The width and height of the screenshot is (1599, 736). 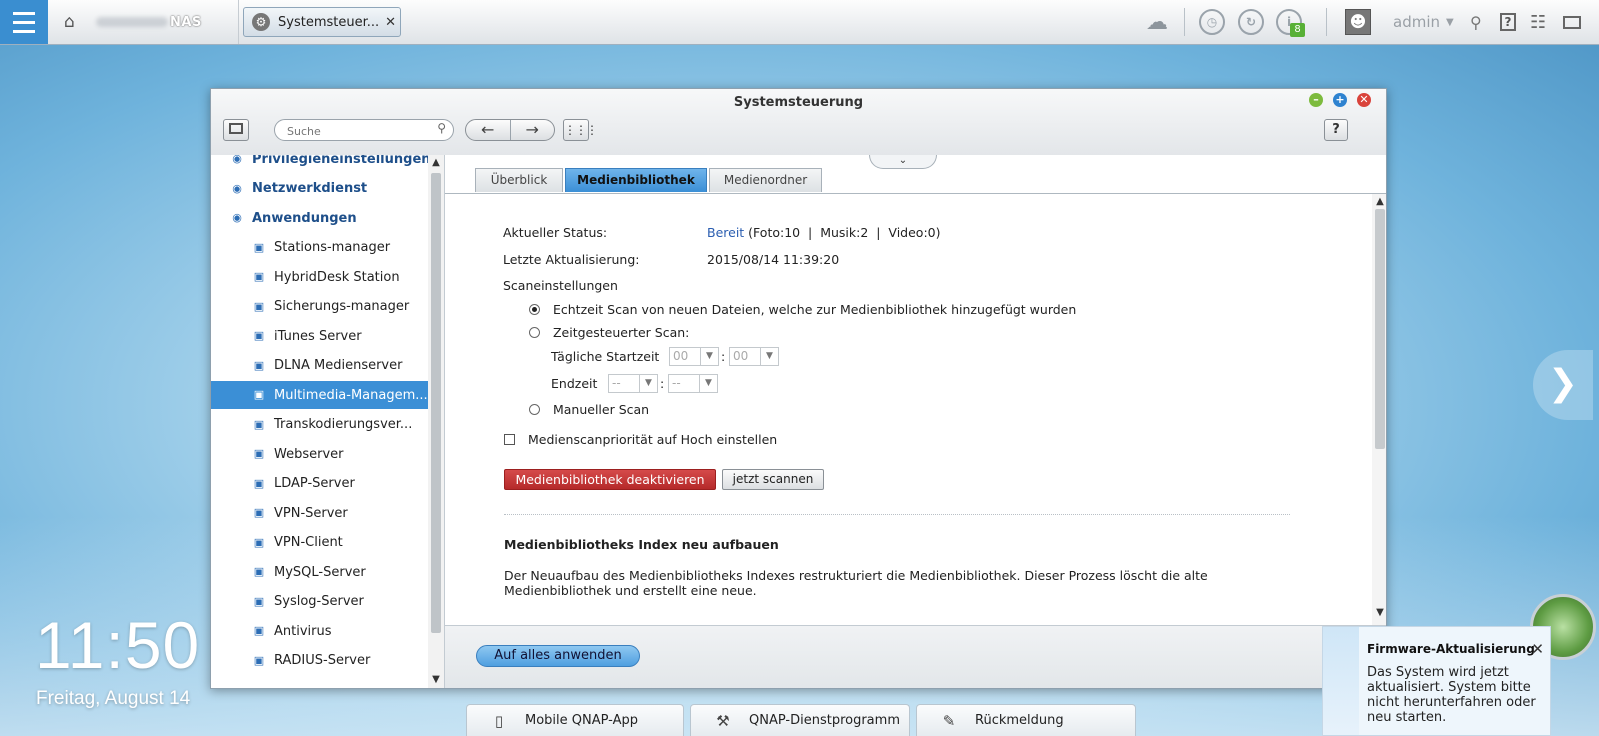 What do you see at coordinates (630, 590) in the screenshot?
I see `rebuild-index-text-line2: Medienbibliothek und erstellt eine neue.` at bounding box center [630, 590].